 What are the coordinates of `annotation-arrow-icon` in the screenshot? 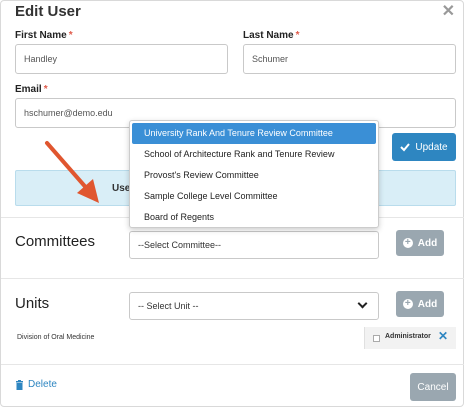 It's located at (72, 172).